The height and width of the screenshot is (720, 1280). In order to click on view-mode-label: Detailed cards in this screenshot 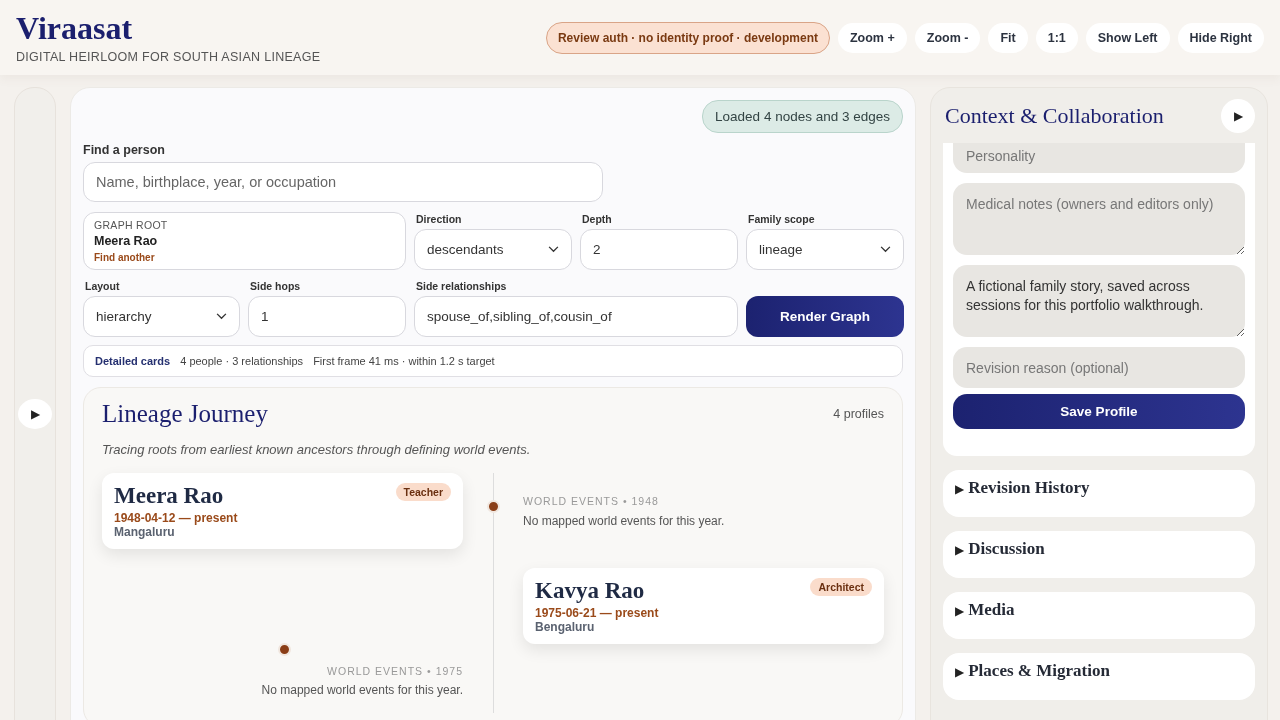, I will do `click(133, 361)`.